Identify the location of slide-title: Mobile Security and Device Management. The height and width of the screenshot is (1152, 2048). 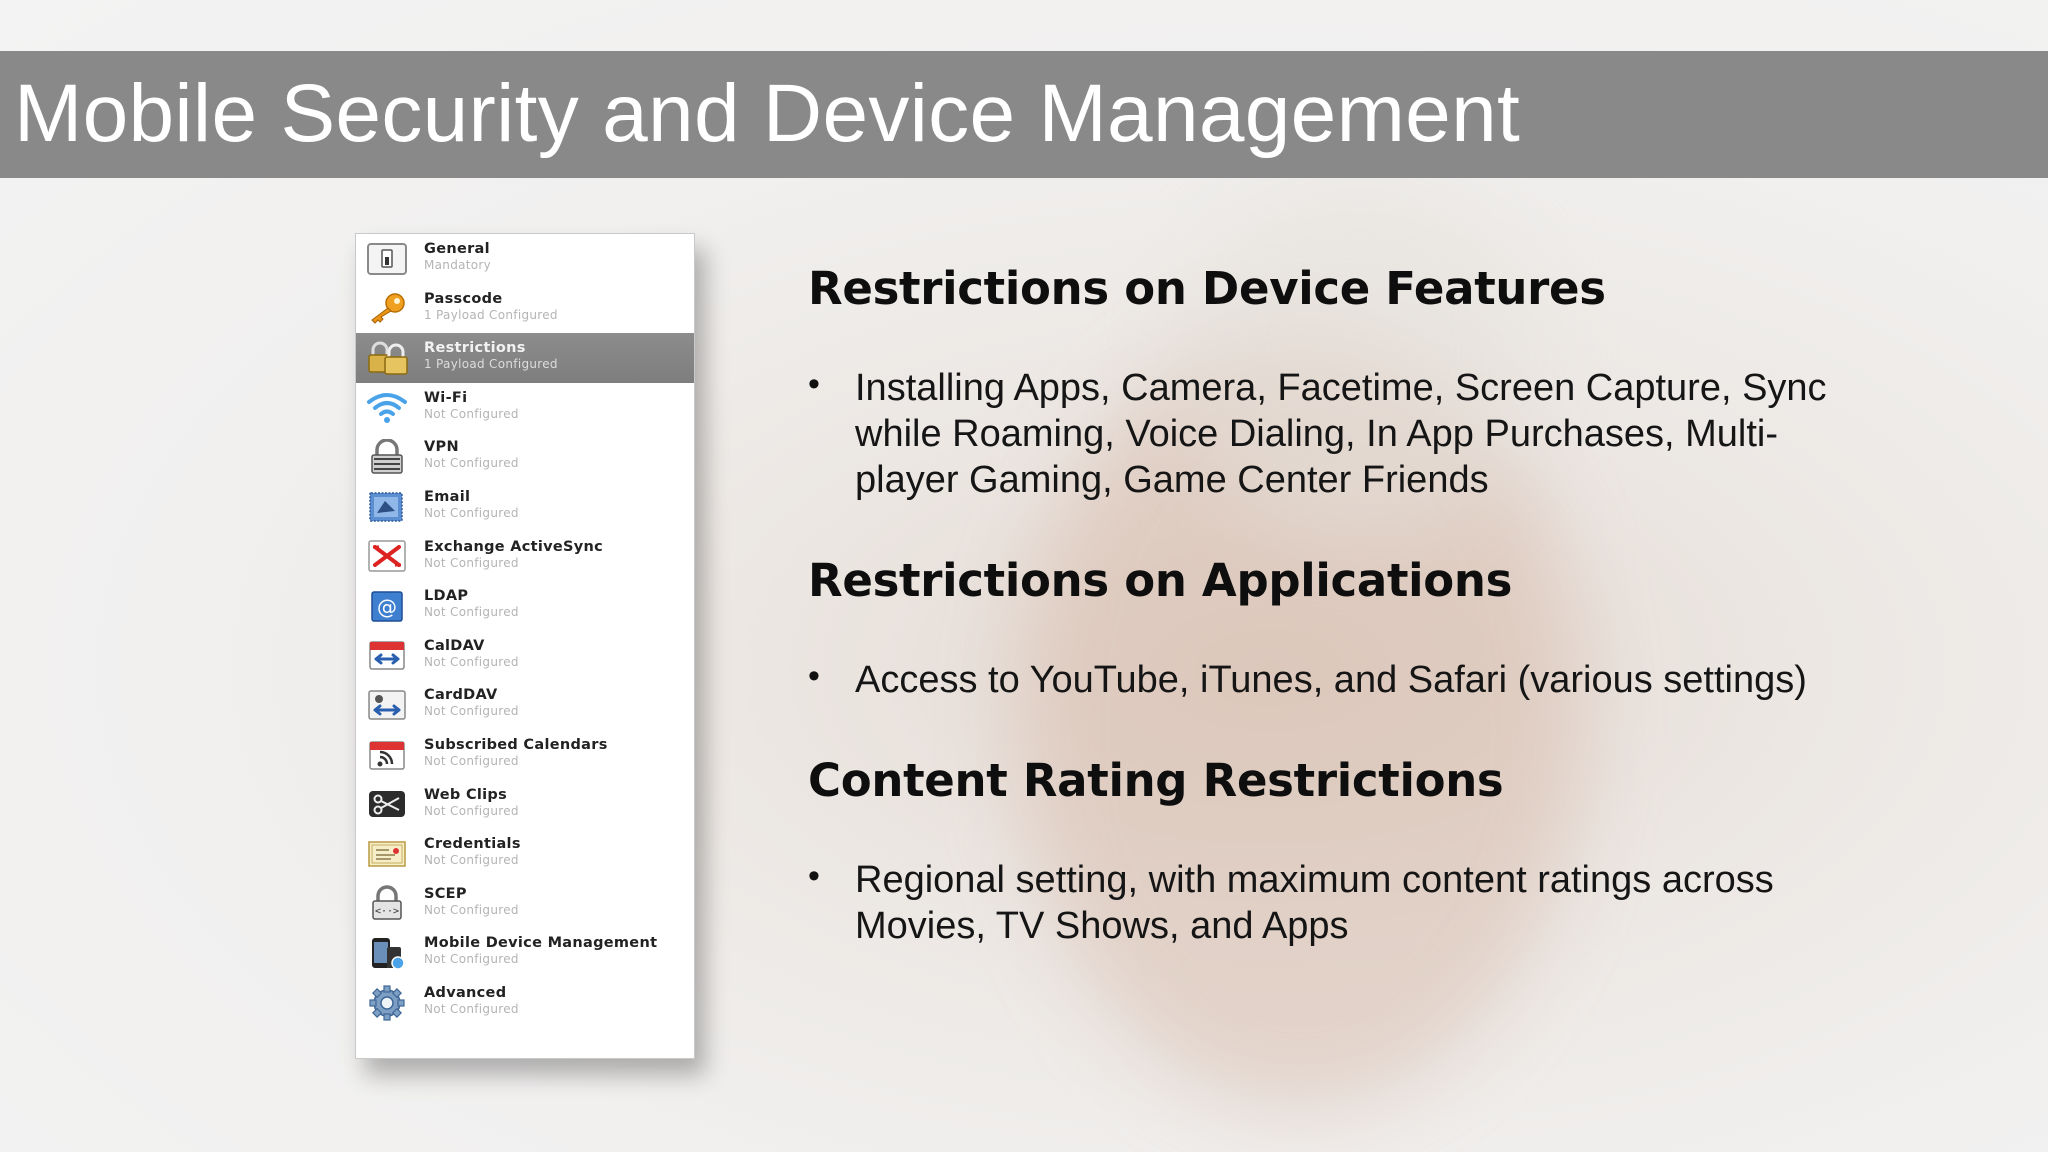
(767, 113).